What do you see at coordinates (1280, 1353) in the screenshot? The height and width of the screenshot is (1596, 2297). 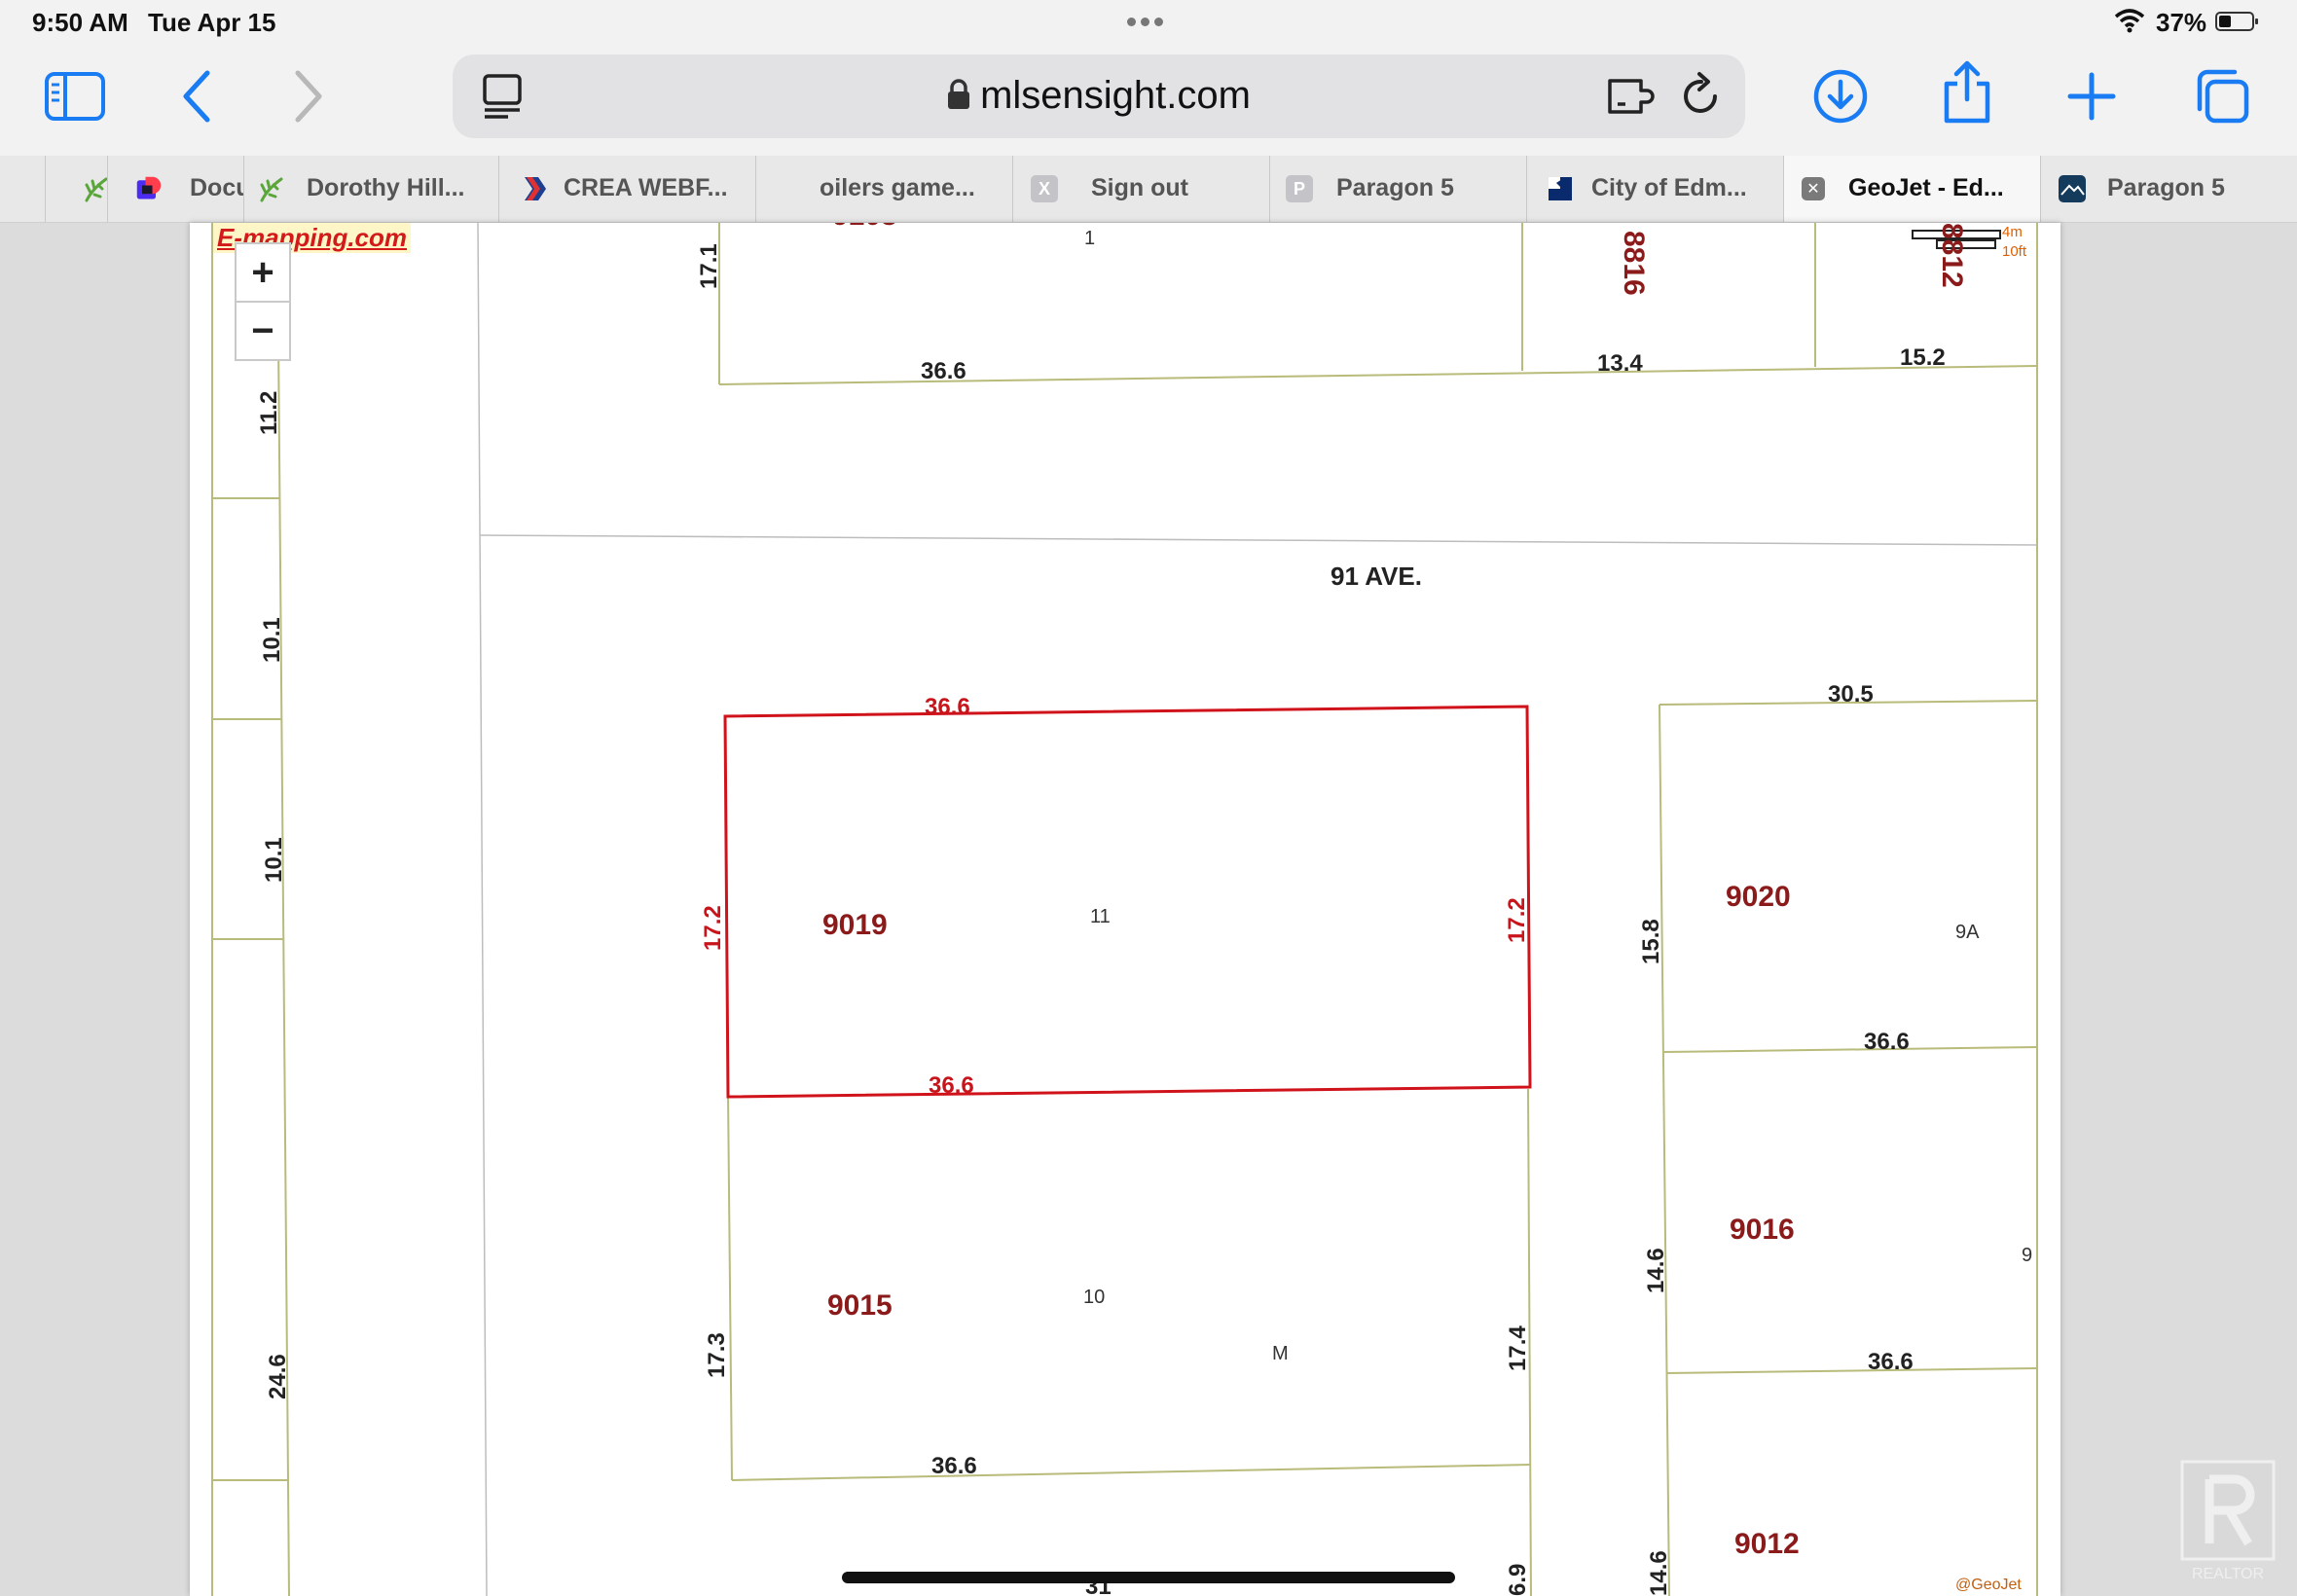 I see `block-m: M` at bounding box center [1280, 1353].